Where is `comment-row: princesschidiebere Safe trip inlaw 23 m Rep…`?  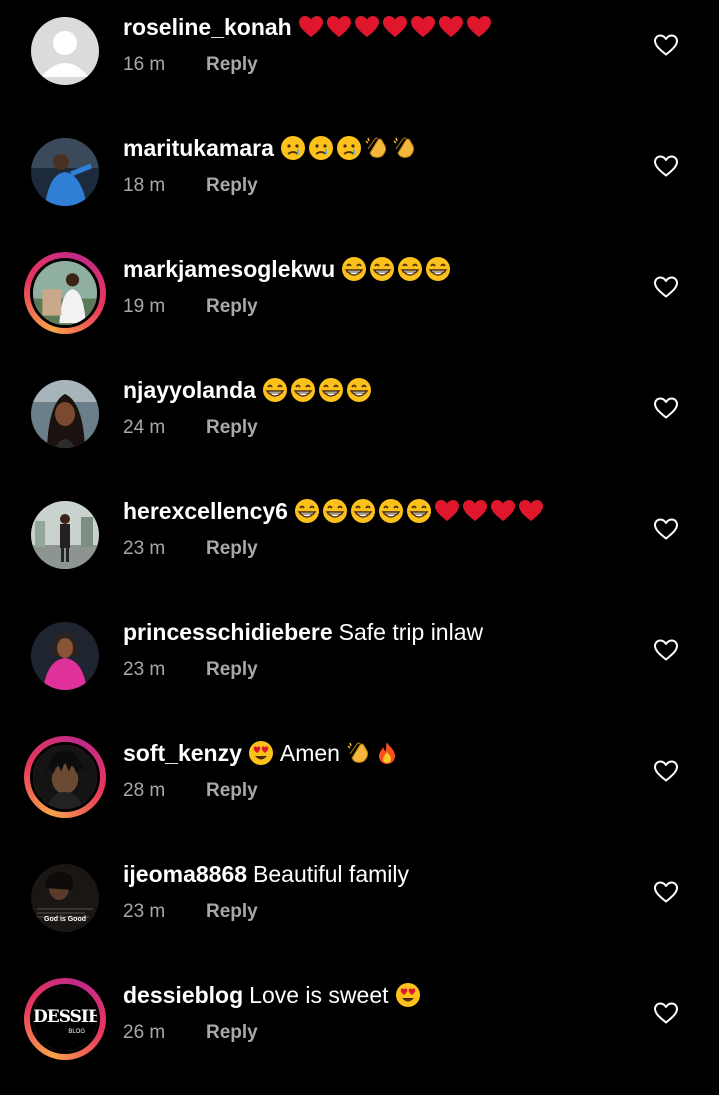 comment-row: princesschidiebere Safe trip inlaw 23 m Rep… is located at coordinates (359, 671).